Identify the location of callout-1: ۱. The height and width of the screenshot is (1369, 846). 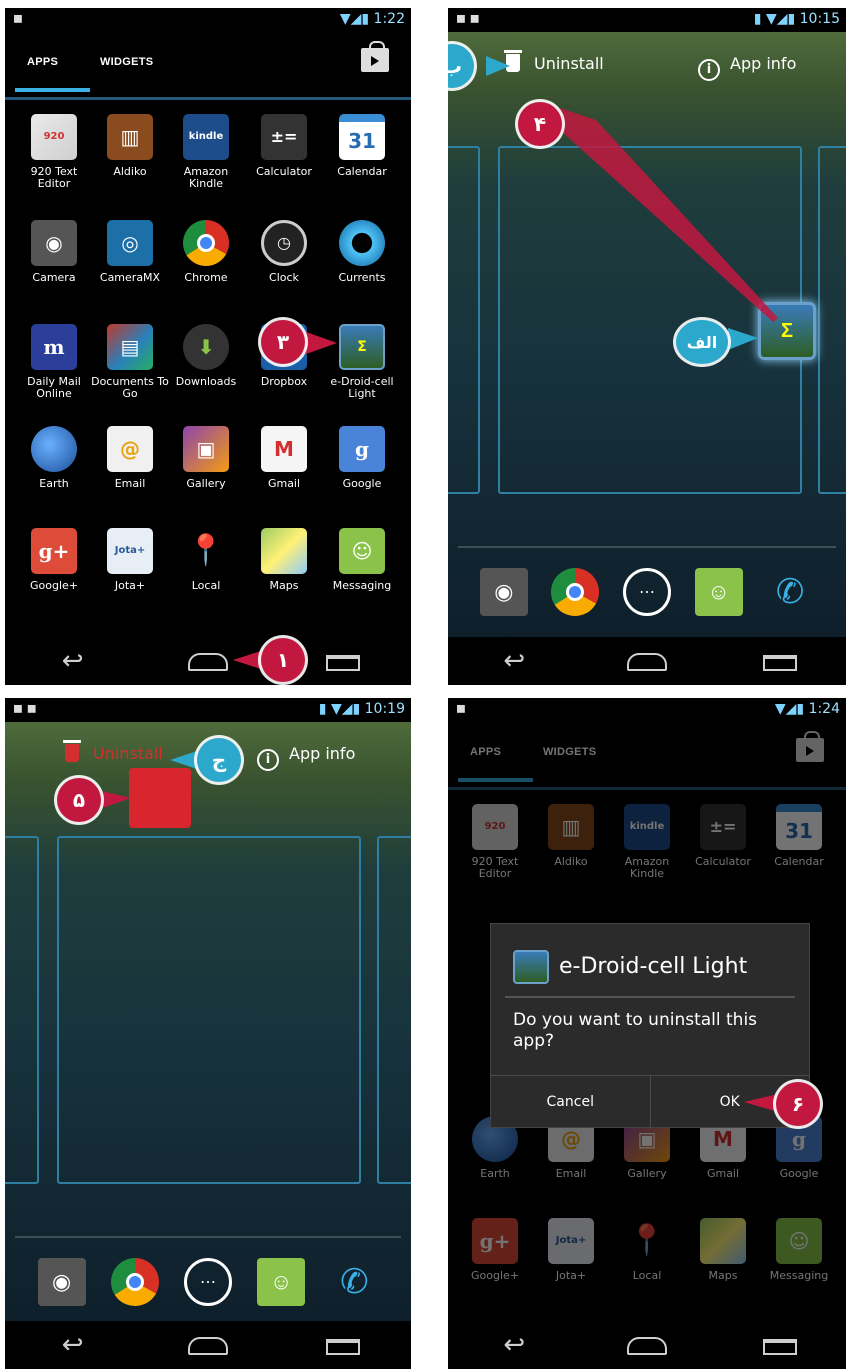
(283, 660).